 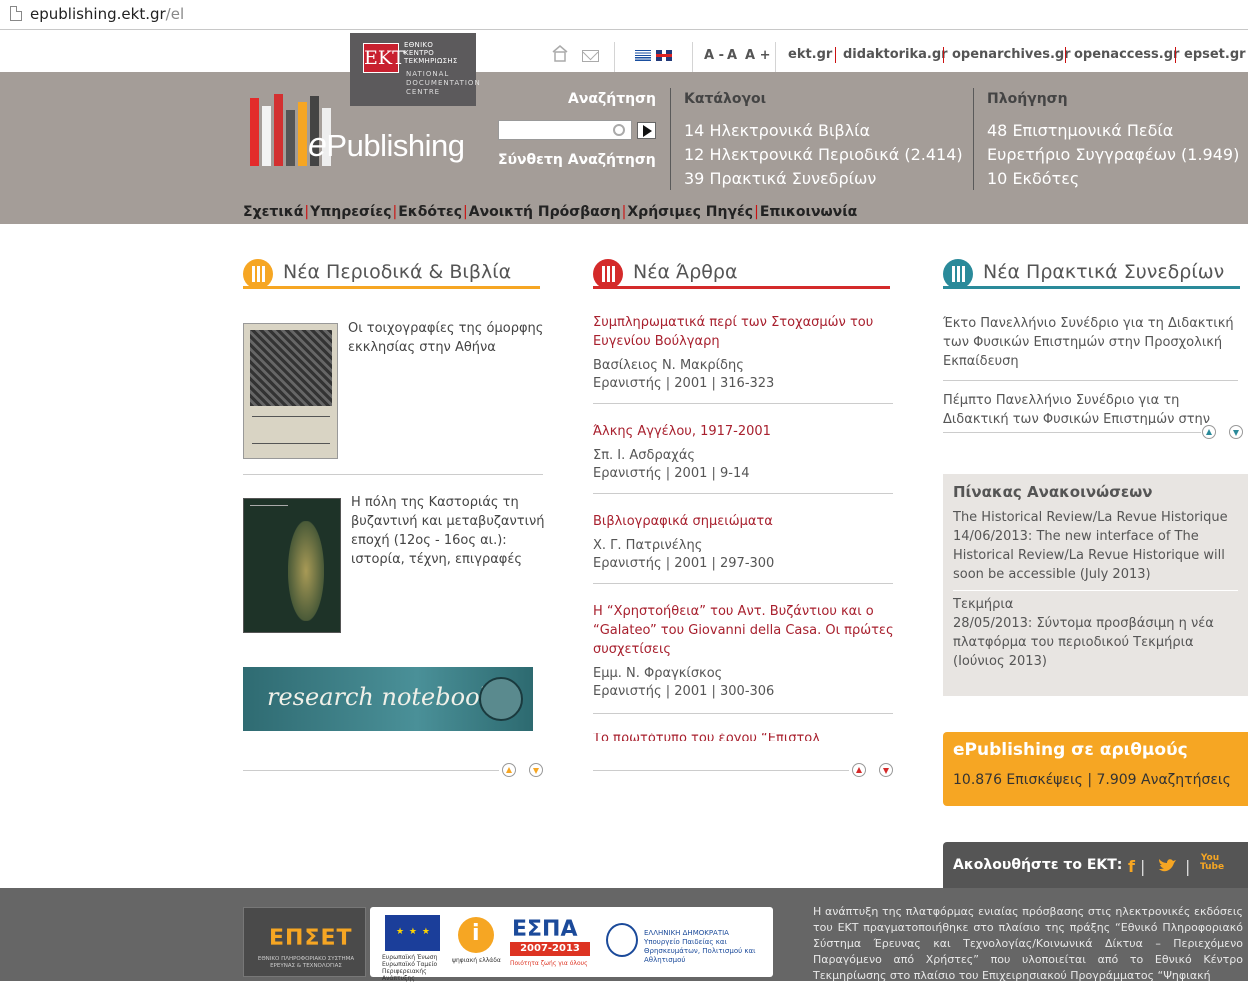 I want to click on nav-open-access: Ανοικτή Πρόσβαση, so click(x=545, y=212).